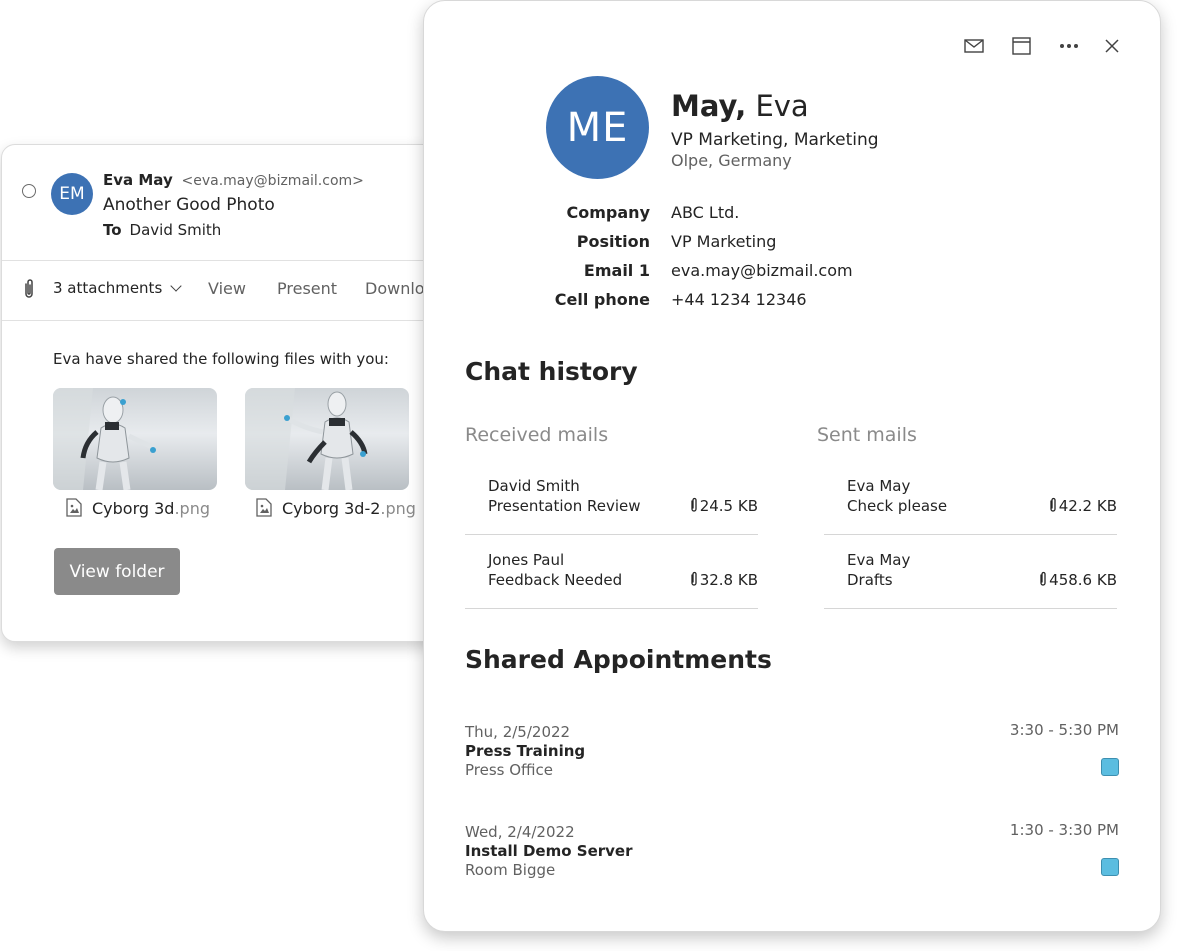 The height and width of the screenshot is (951, 1181). Describe the element at coordinates (1112, 46) in the screenshot. I see `close-icon` at that location.